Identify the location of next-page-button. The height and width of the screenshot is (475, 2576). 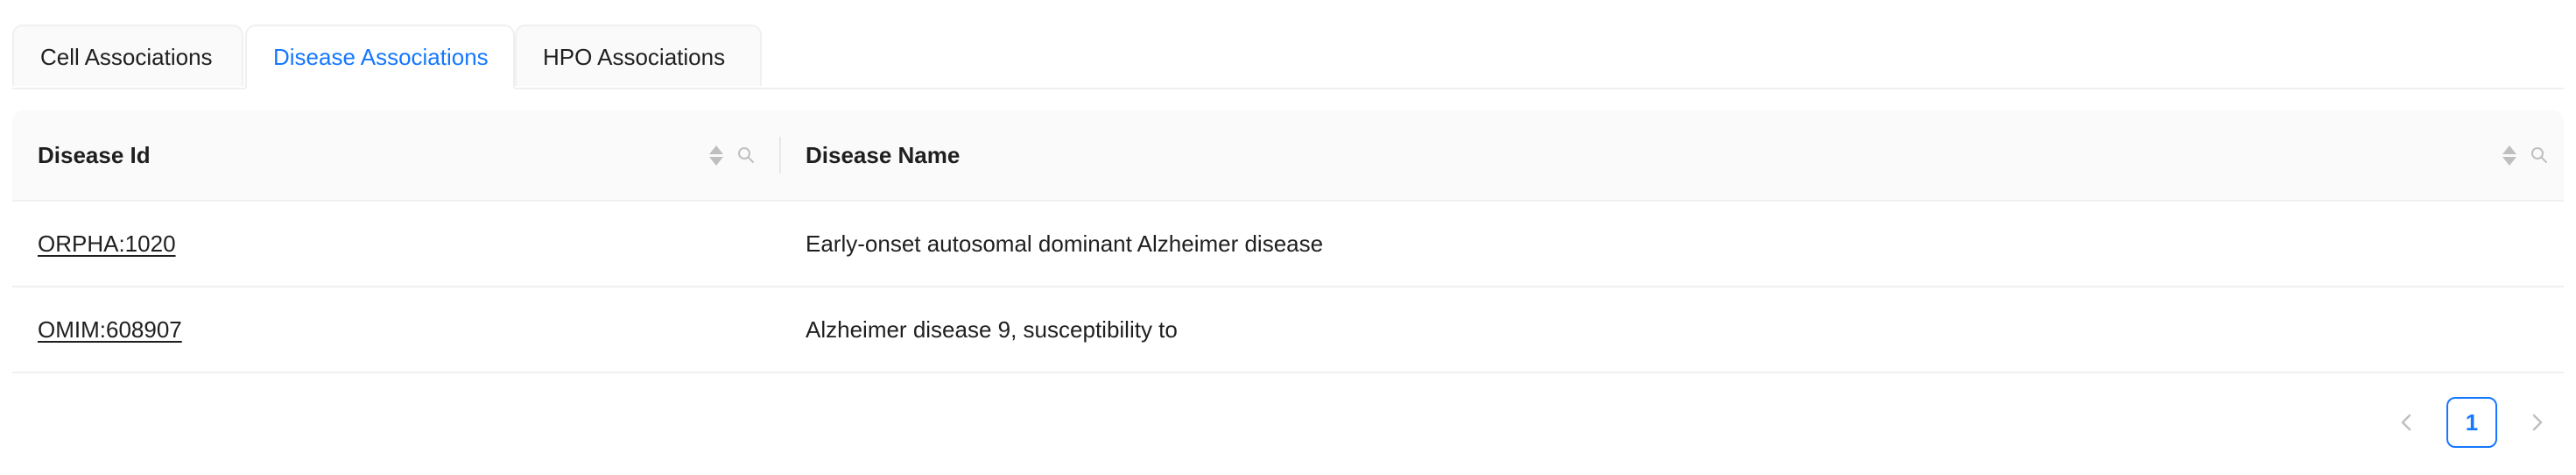
(2537, 422).